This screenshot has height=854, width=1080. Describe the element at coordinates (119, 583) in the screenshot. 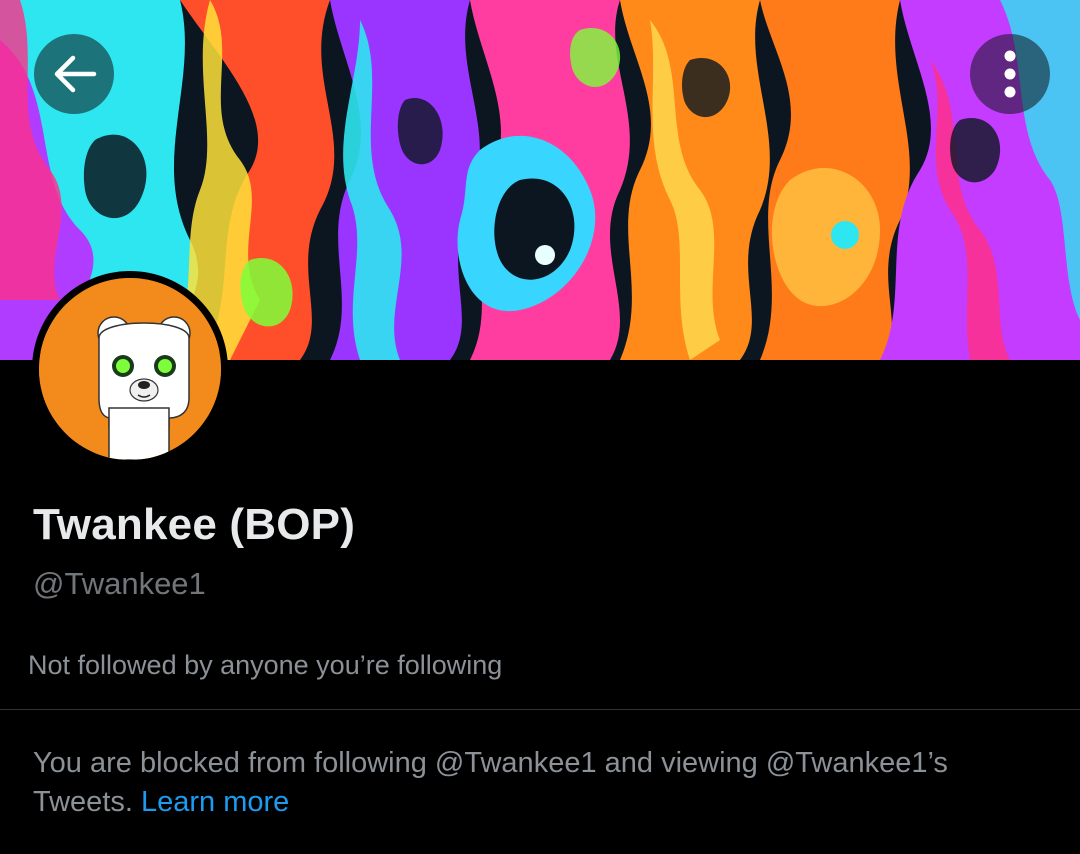

I see `profile-handle: @Twankee1` at that location.